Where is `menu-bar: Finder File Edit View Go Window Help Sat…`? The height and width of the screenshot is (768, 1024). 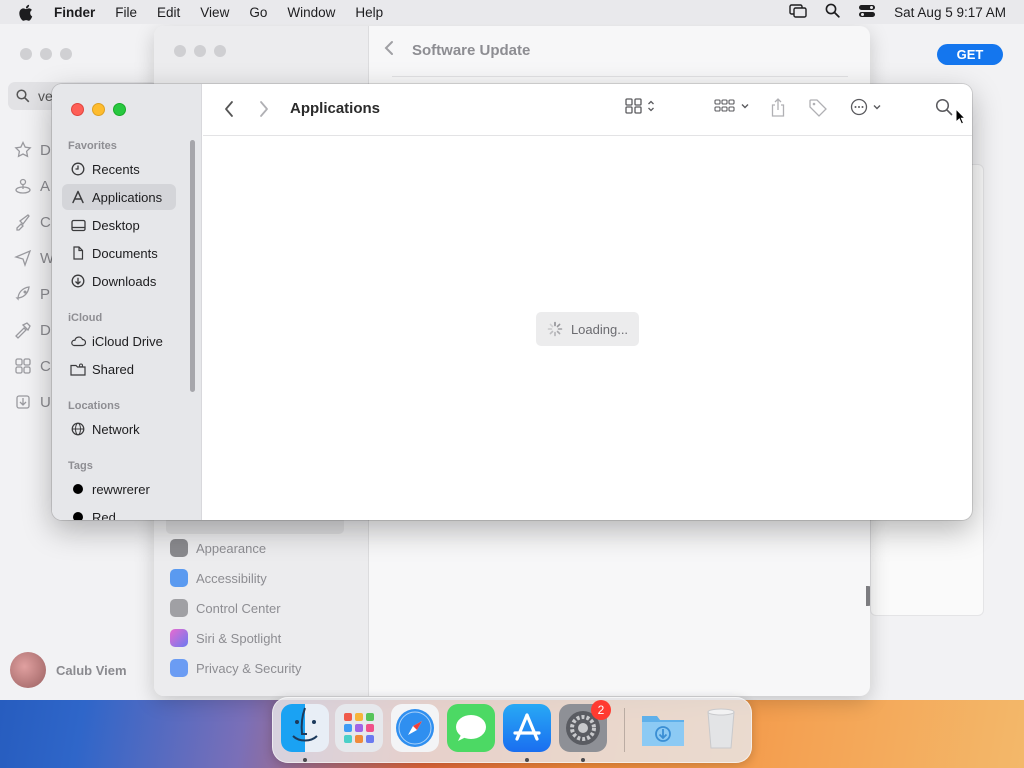
menu-bar: Finder File Edit View Go Window Help Sat… is located at coordinates (512, 12).